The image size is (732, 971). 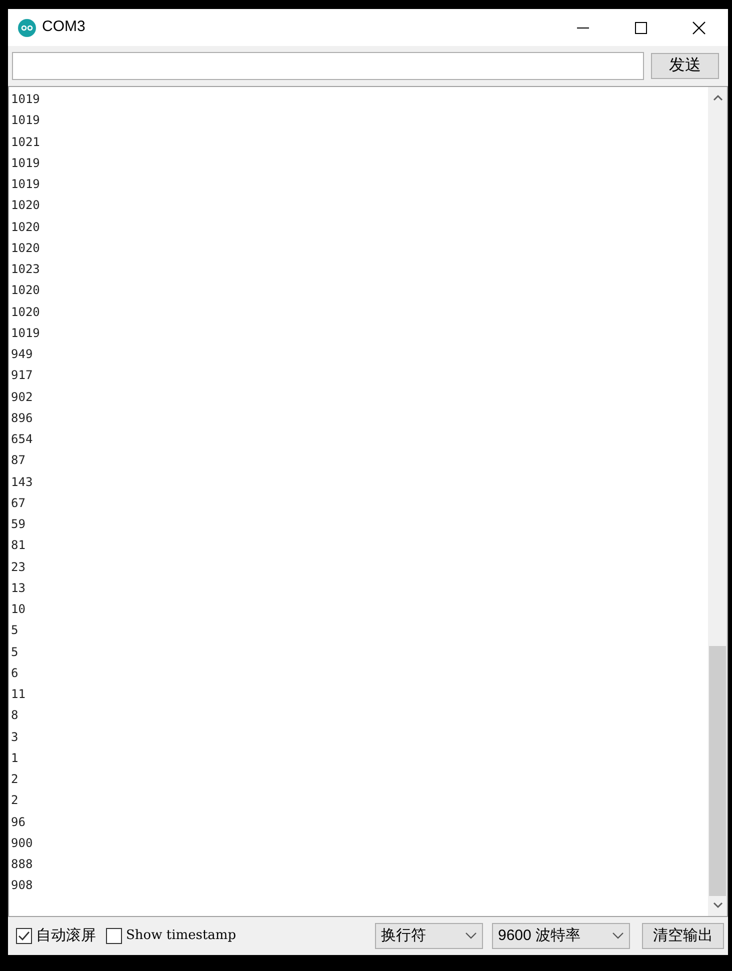 What do you see at coordinates (18, 609) in the screenshot?
I see `output-line: 10` at bounding box center [18, 609].